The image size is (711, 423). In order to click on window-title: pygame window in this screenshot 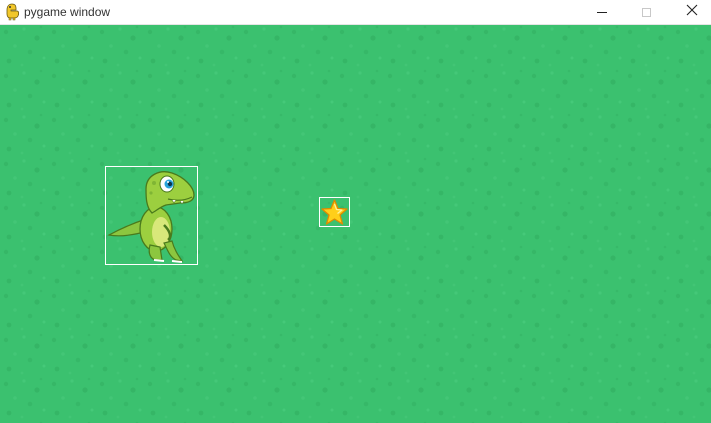, I will do `click(67, 12)`.